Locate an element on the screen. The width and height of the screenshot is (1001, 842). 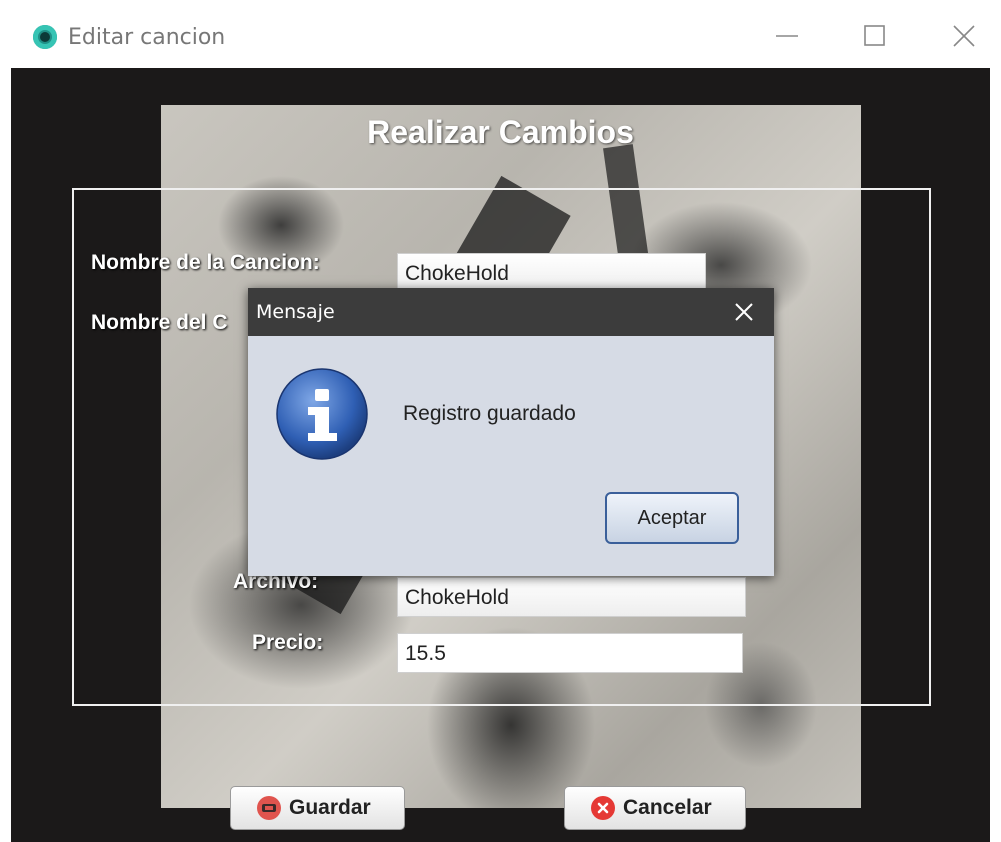
minimize-button is located at coordinates (787, 36).